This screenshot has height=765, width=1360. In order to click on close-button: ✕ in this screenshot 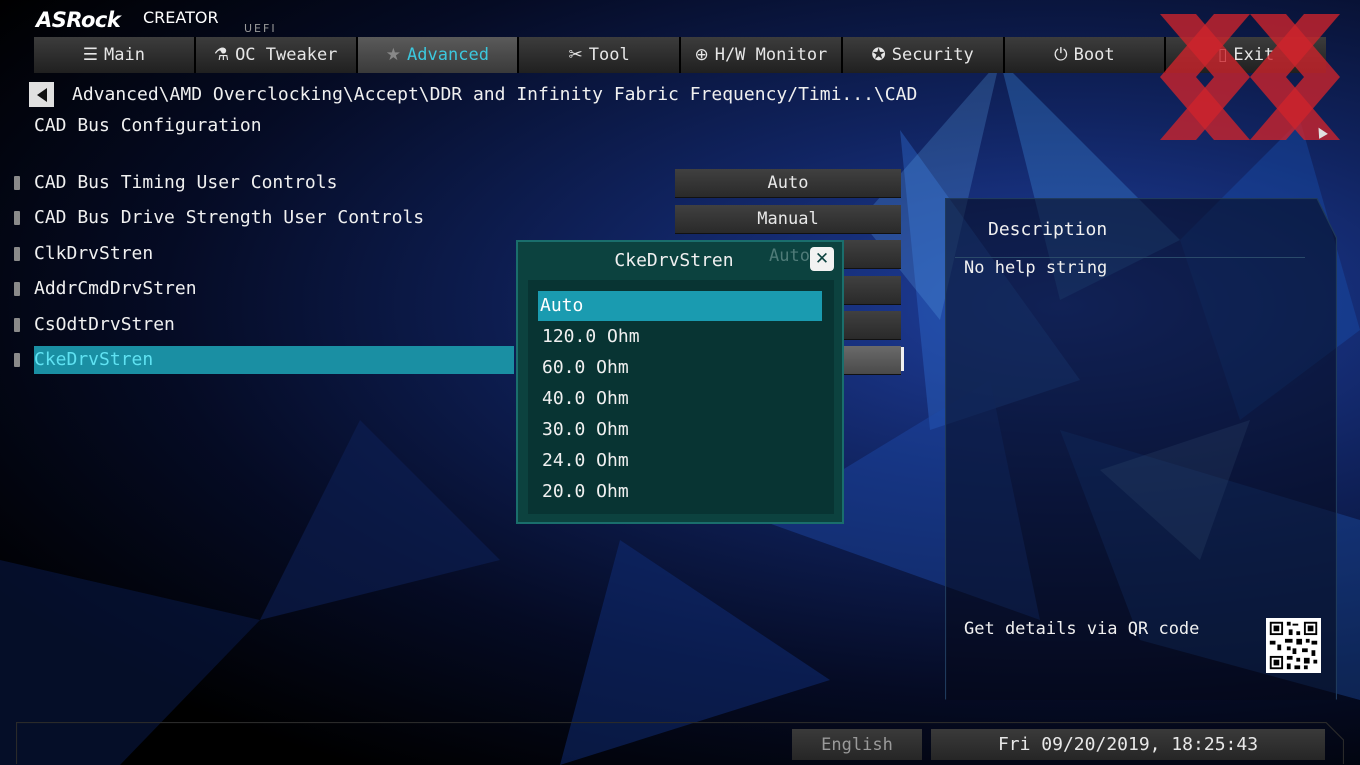, I will do `click(822, 259)`.